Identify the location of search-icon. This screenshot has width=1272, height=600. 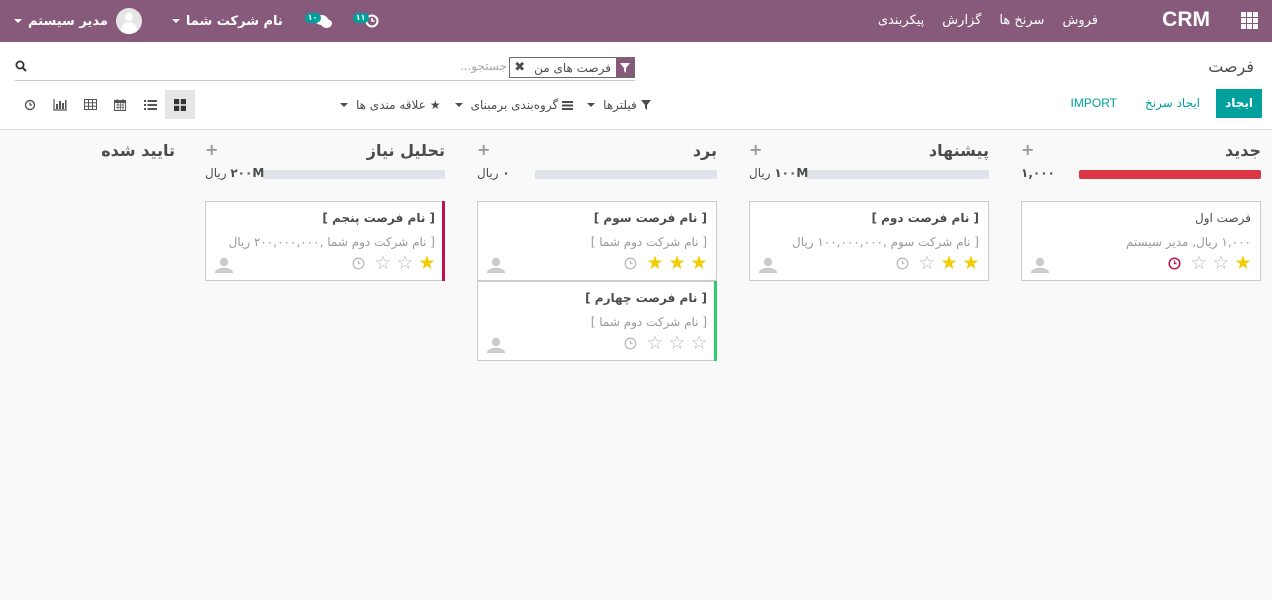
(21, 66).